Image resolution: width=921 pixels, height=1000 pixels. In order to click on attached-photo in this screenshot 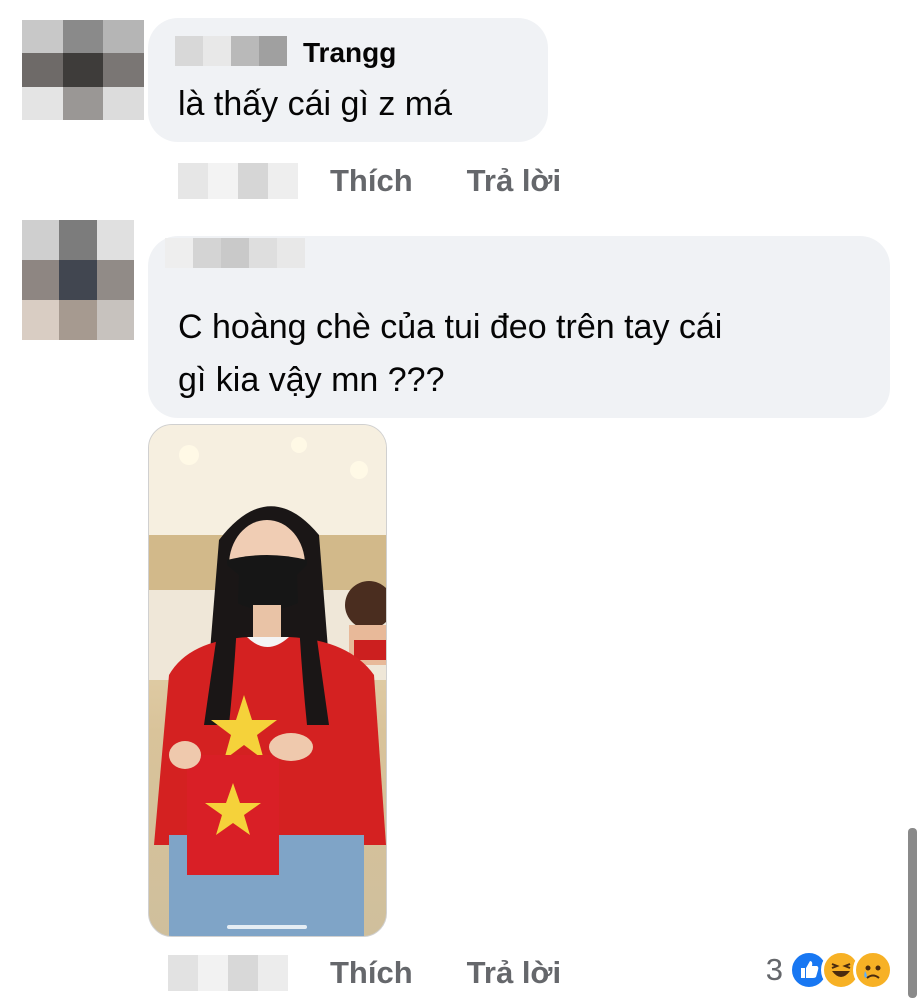, I will do `click(267, 680)`.